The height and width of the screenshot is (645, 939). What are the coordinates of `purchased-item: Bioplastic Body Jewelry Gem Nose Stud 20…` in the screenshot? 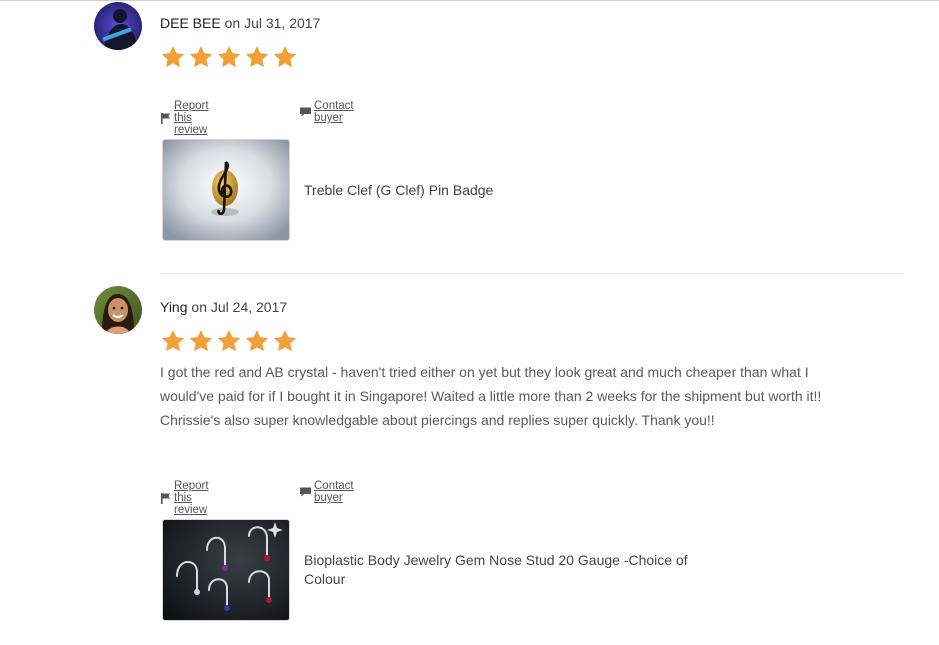 It's located at (443, 570).